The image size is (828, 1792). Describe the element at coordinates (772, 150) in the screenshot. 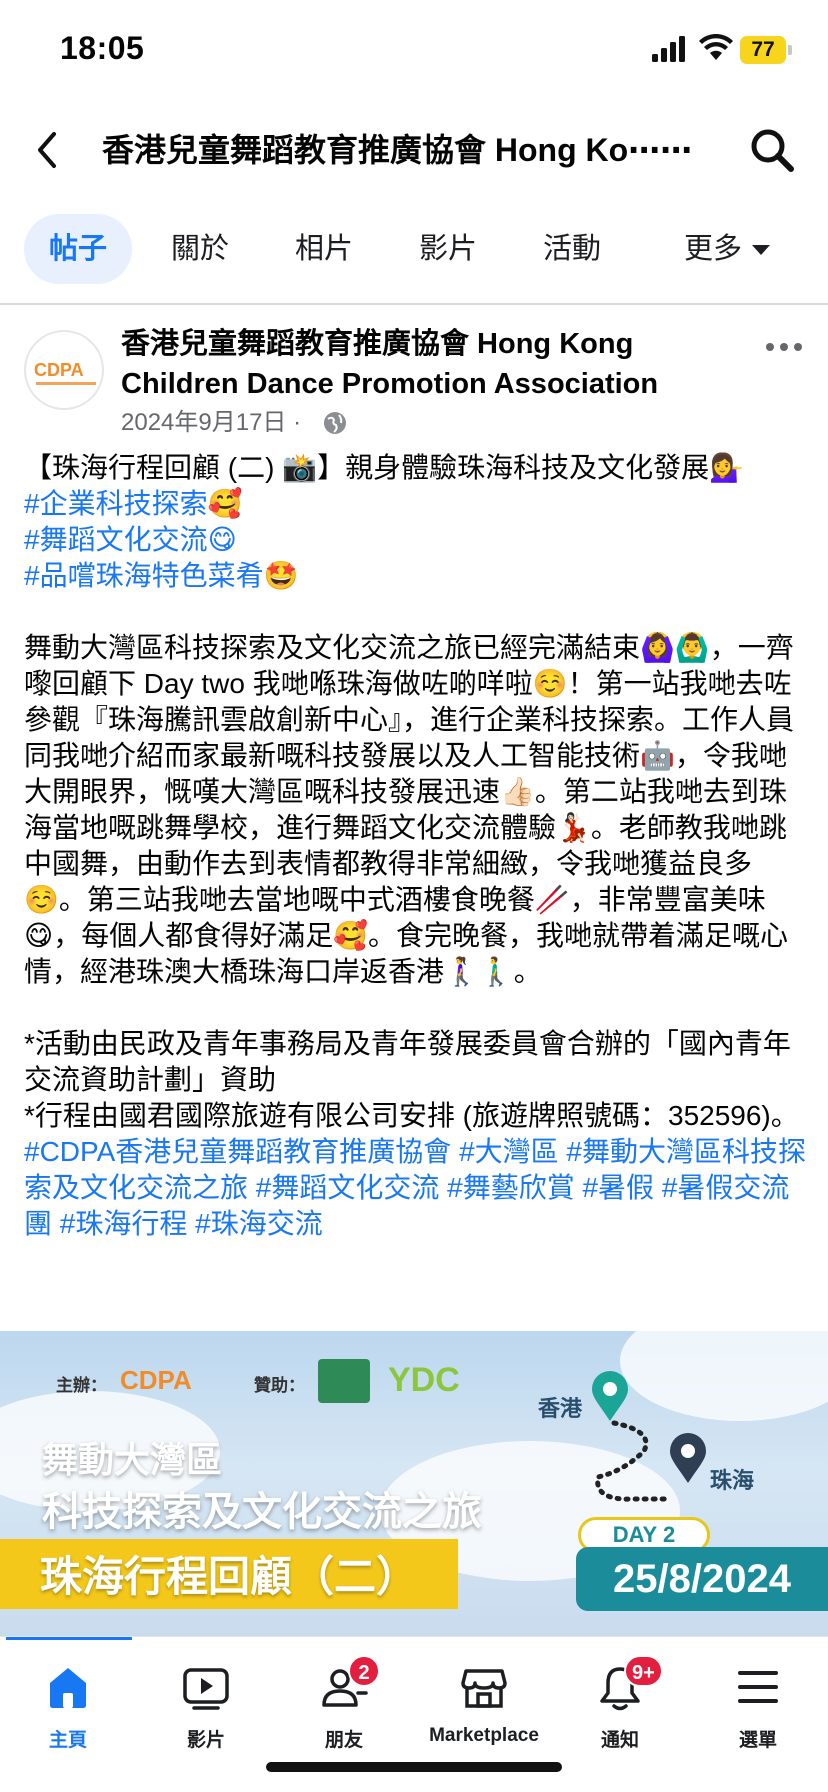

I see `search-icon` at that location.